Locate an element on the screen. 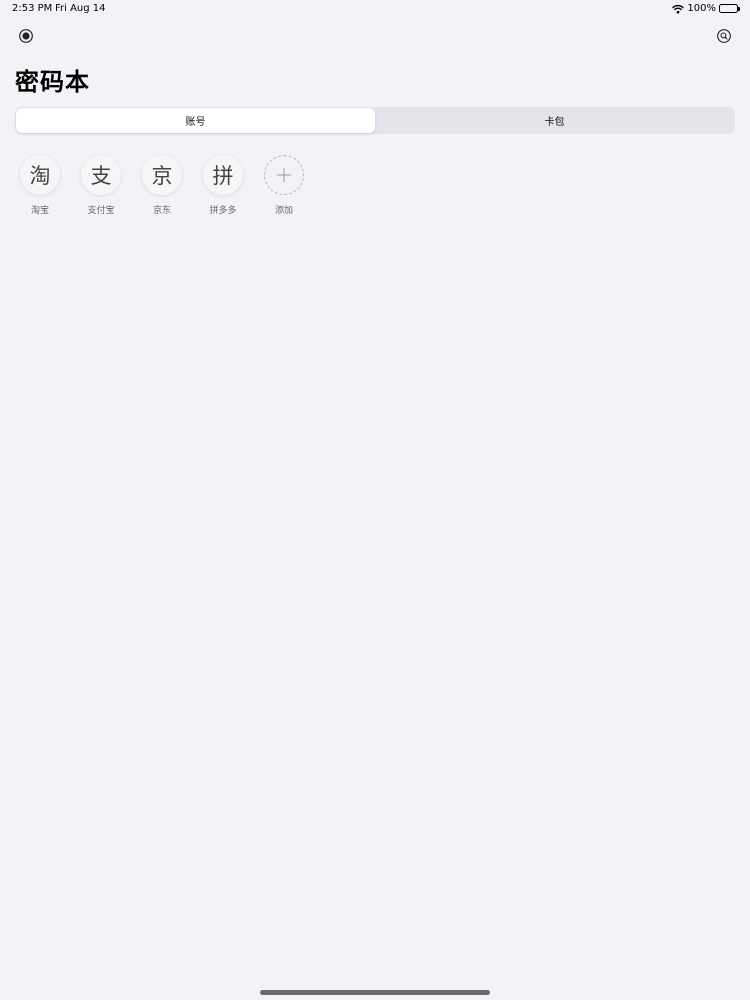  search-circle-icon is located at coordinates (724, 36).